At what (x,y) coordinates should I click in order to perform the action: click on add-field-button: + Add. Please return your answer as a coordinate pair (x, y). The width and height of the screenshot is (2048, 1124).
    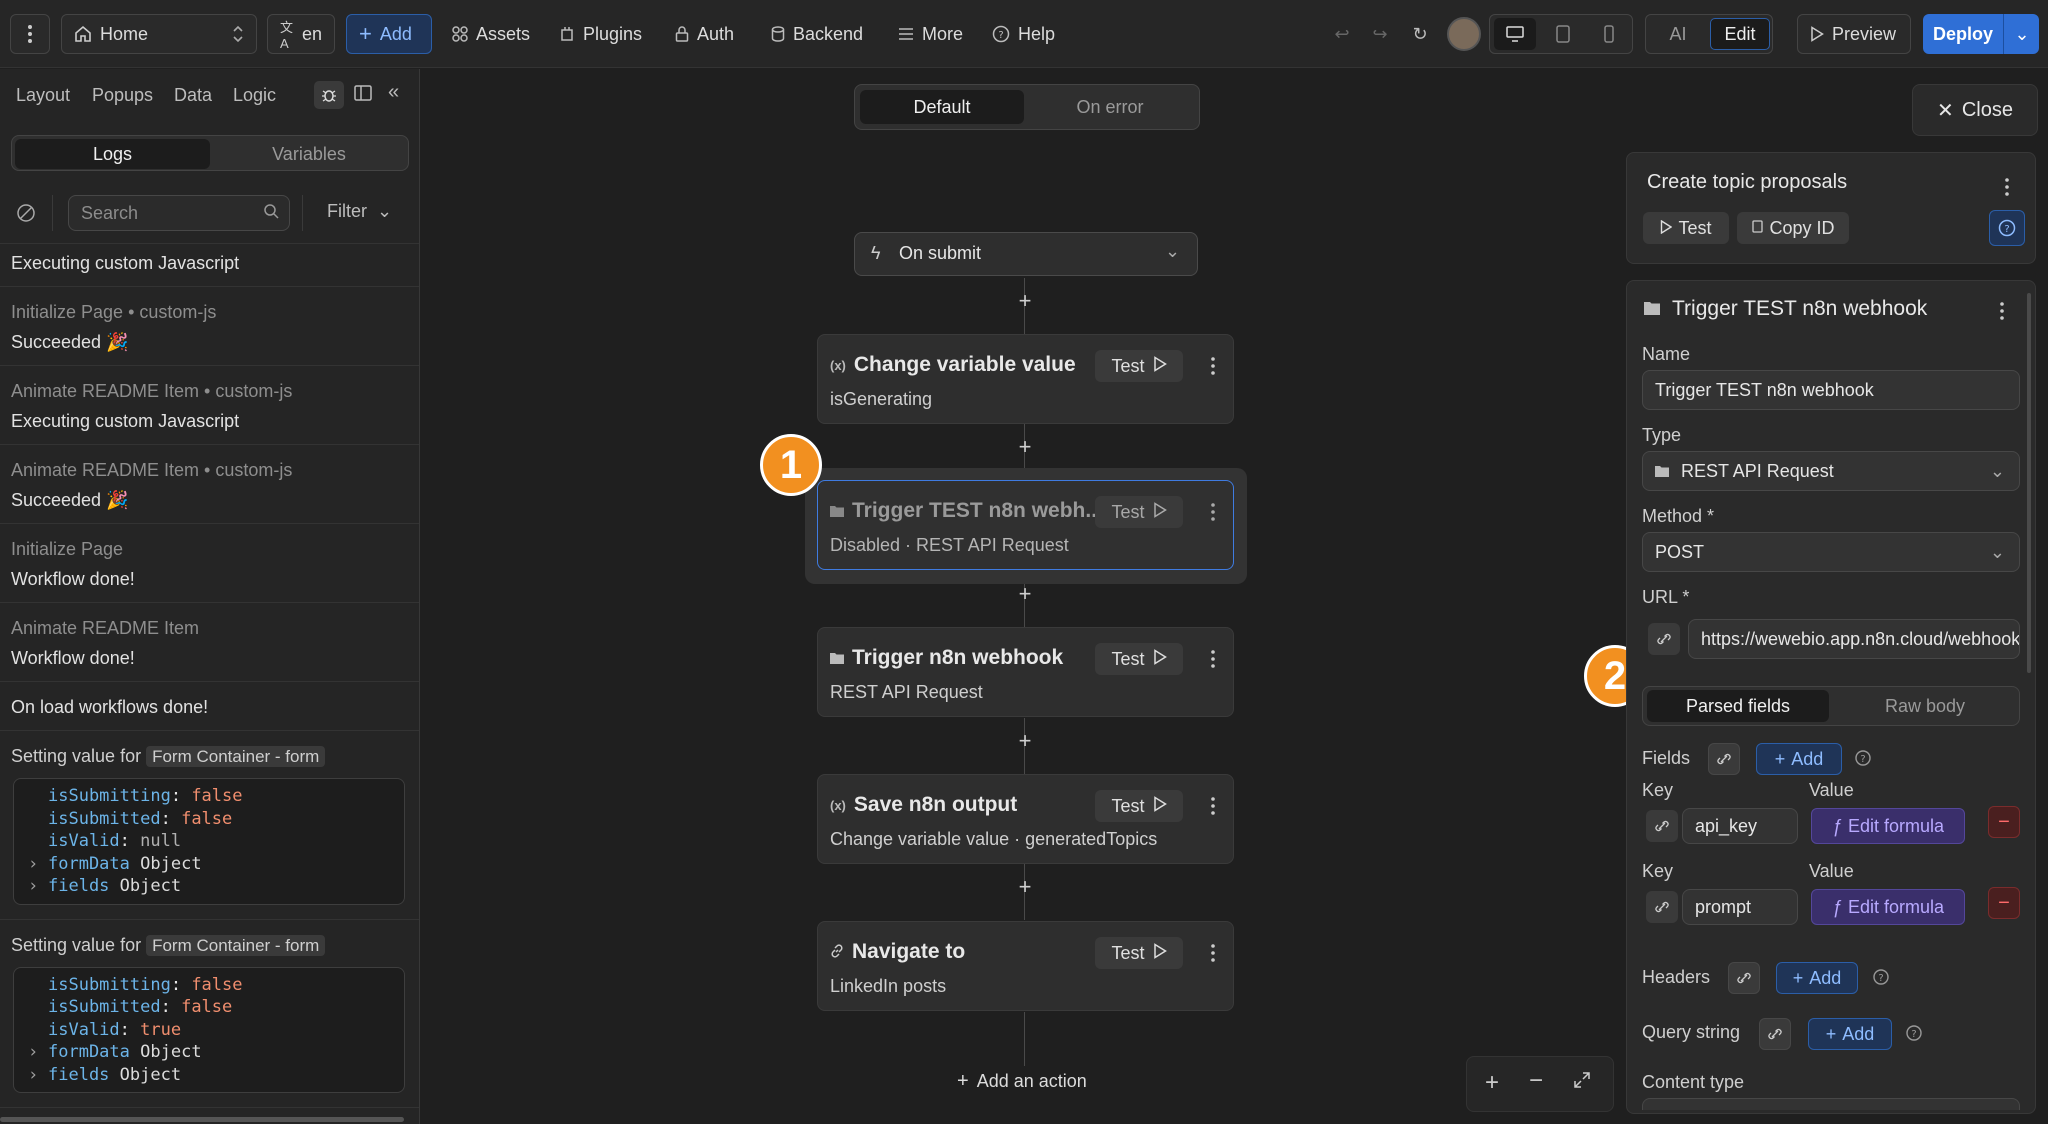
    Looking at the image, I should click on (1799, 759).